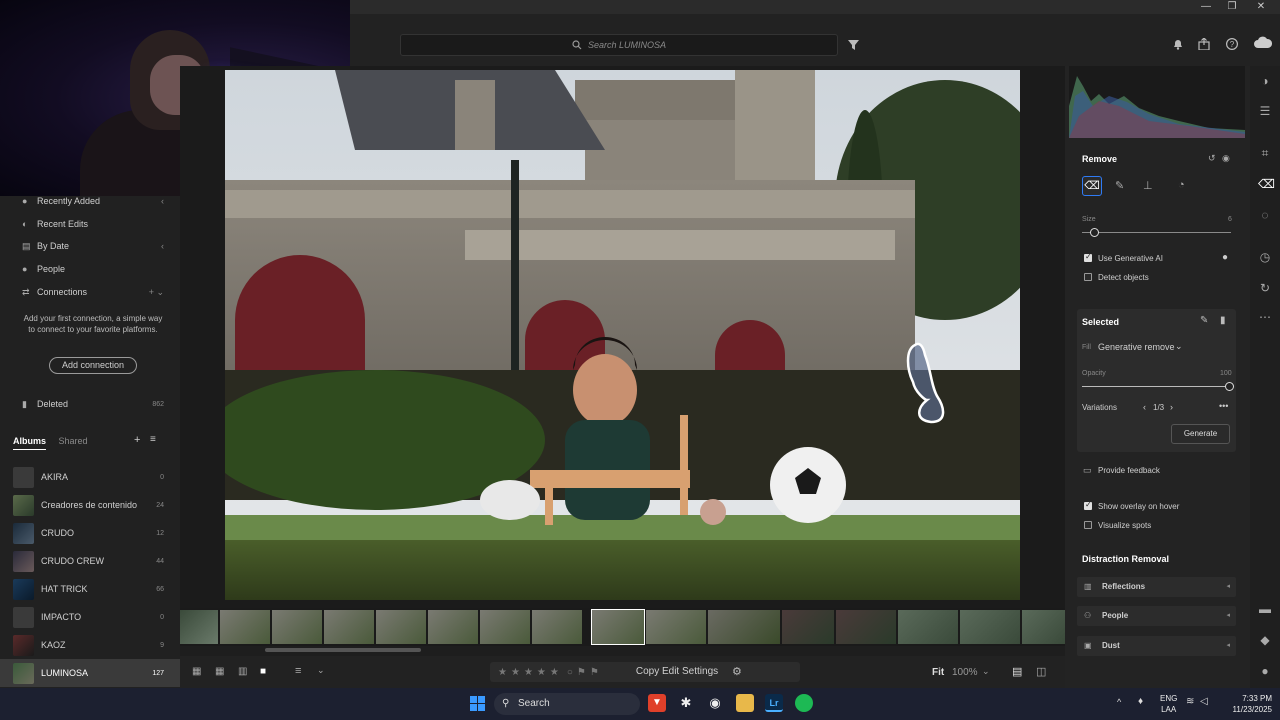 Image resolution: width=1280 pixels, height=720 pixels. I want to click on gear-icon: ⚙, so click(737, 671).